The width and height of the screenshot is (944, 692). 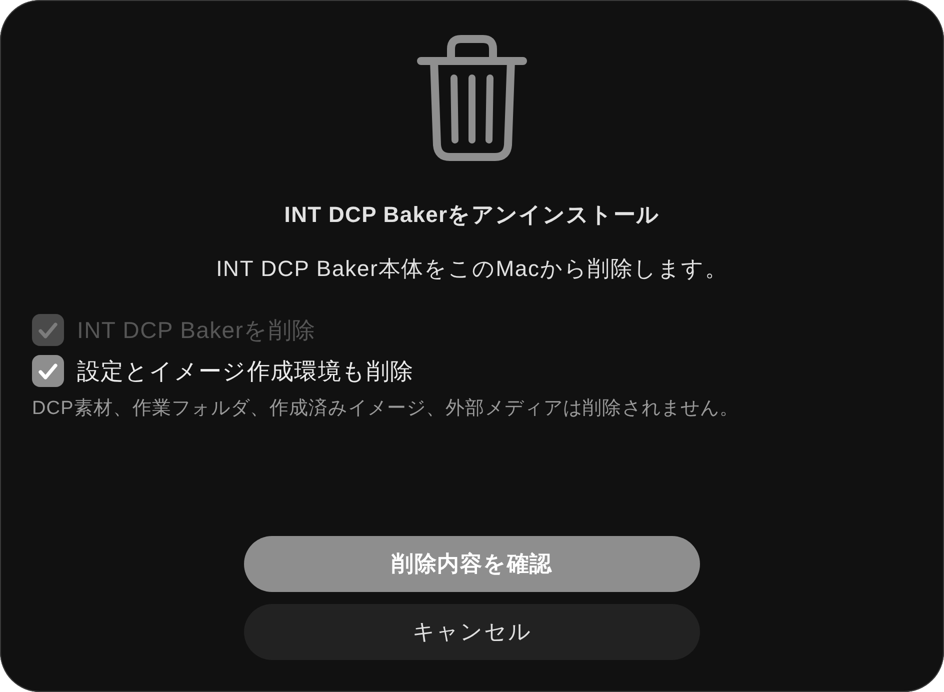 I want to click on trash-icon, so click(x=472, y=98).